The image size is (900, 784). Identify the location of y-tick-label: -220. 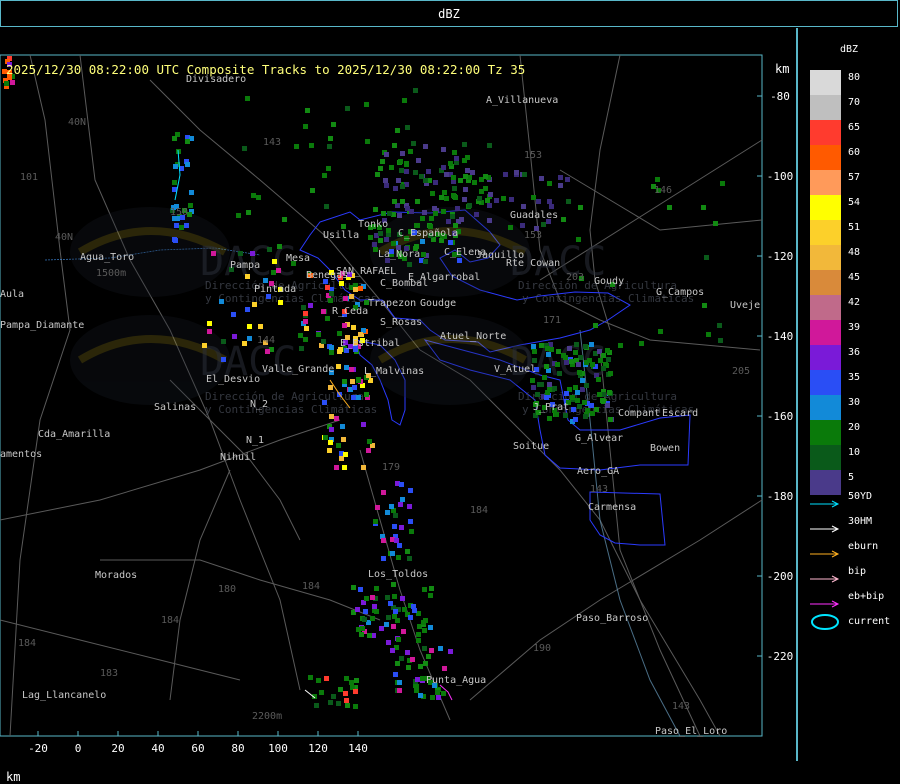
(780, 656).